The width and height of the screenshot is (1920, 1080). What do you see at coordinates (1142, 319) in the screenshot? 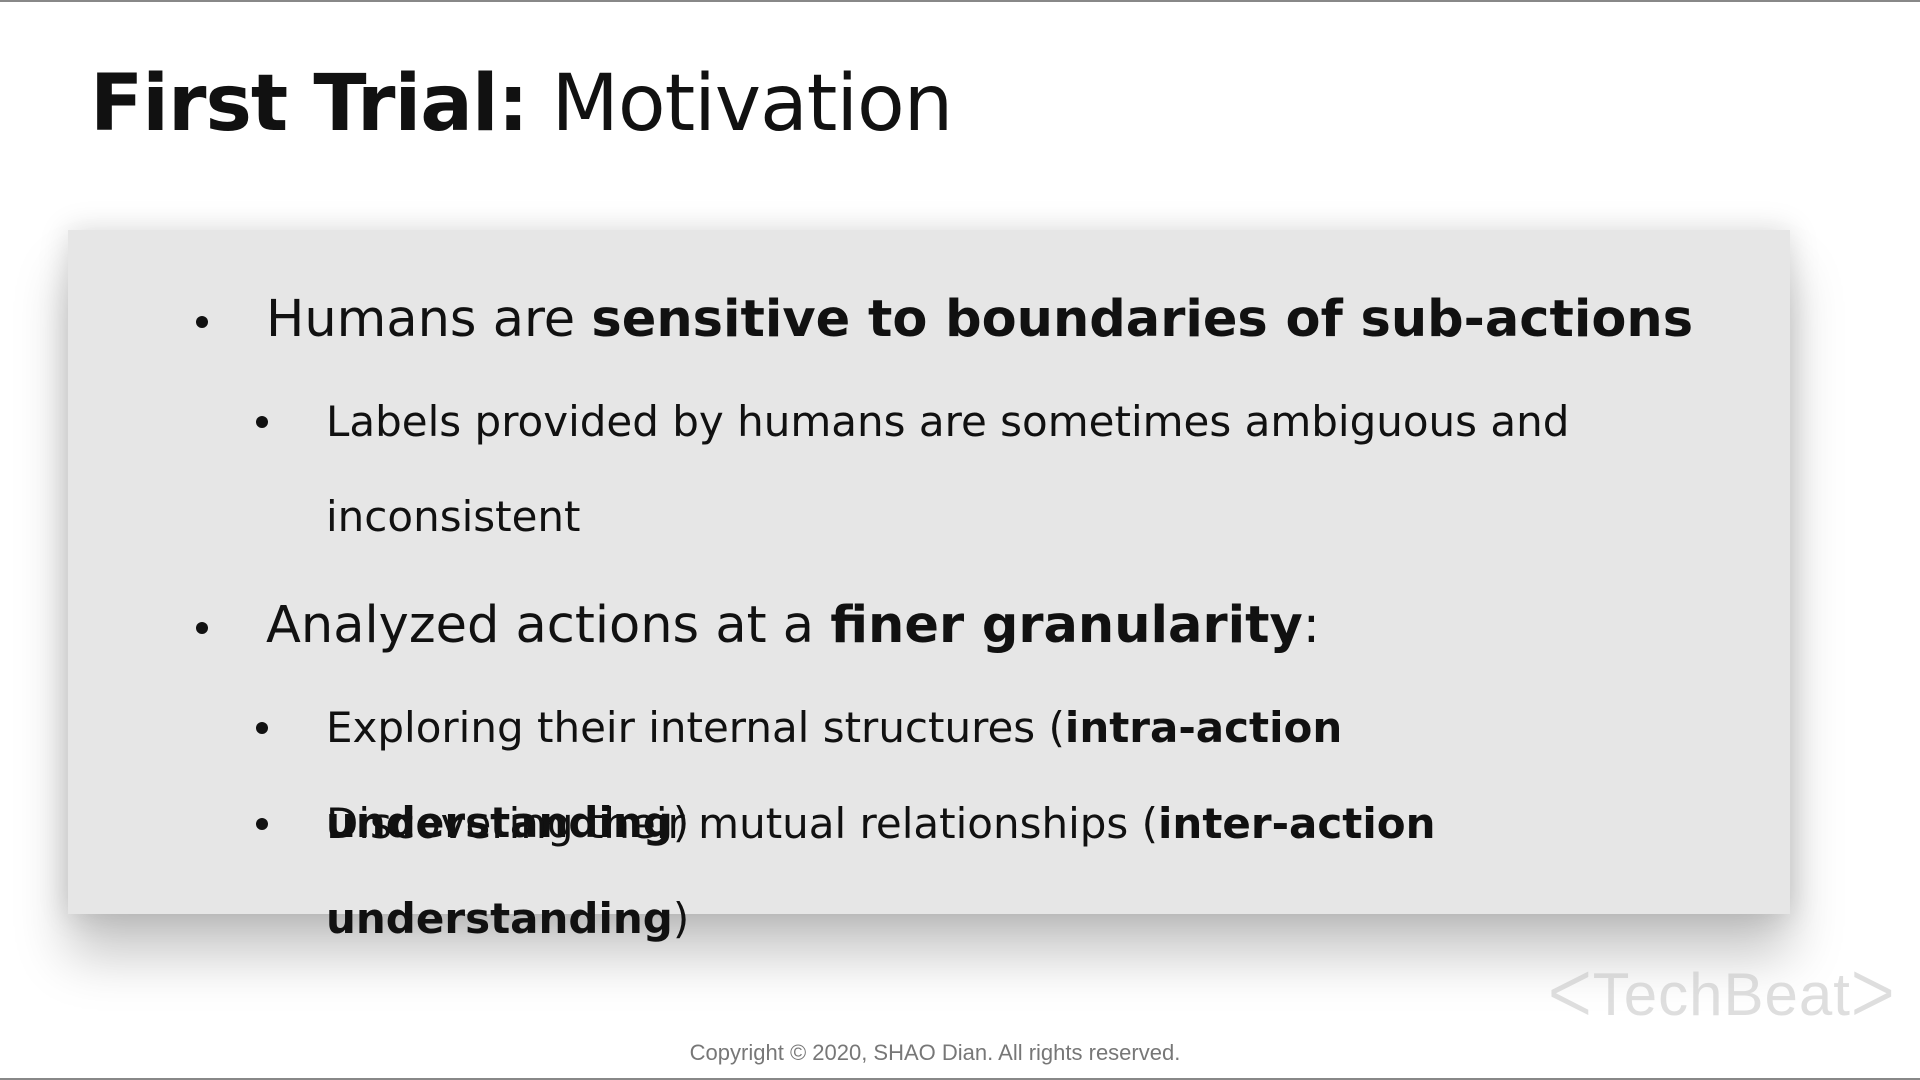
I see `bullet-segment-bold: sensitive to boundaries of sub-actions` at bounding box center [1142, 319].